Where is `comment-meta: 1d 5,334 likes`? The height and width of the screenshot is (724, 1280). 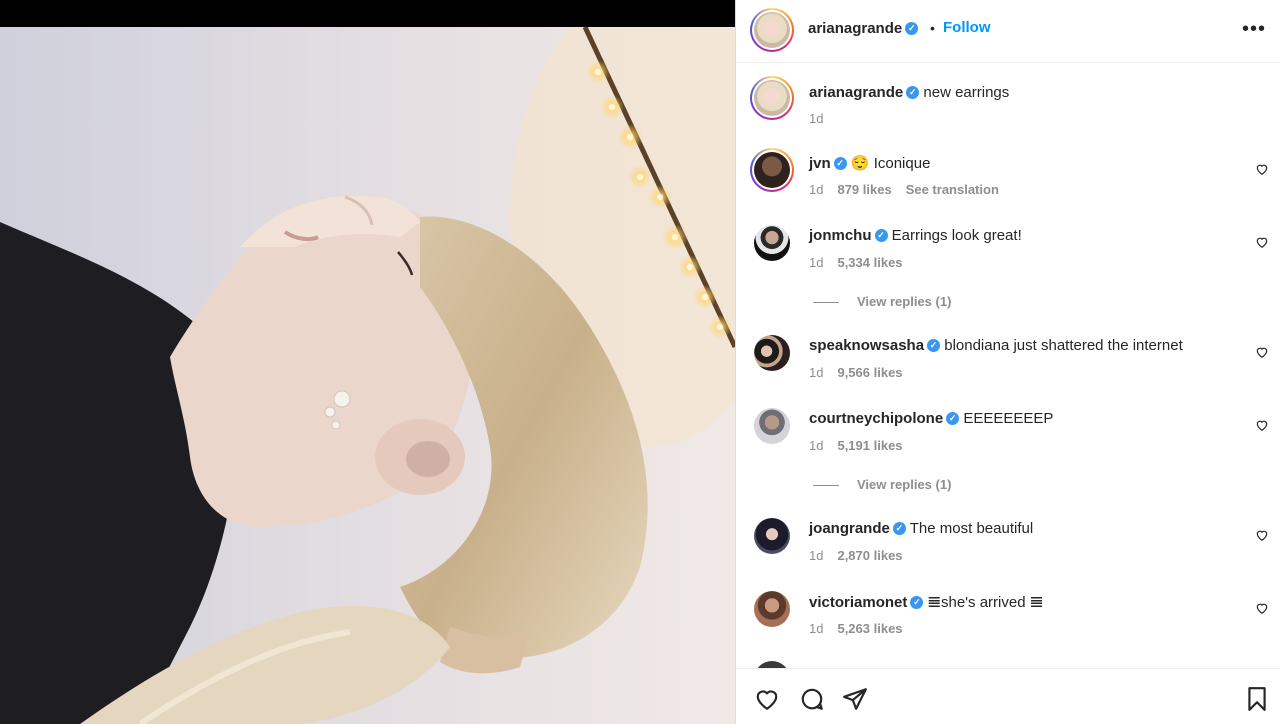 comment-meta: 1d 5,334 likes is located at coordinates (856, 262).